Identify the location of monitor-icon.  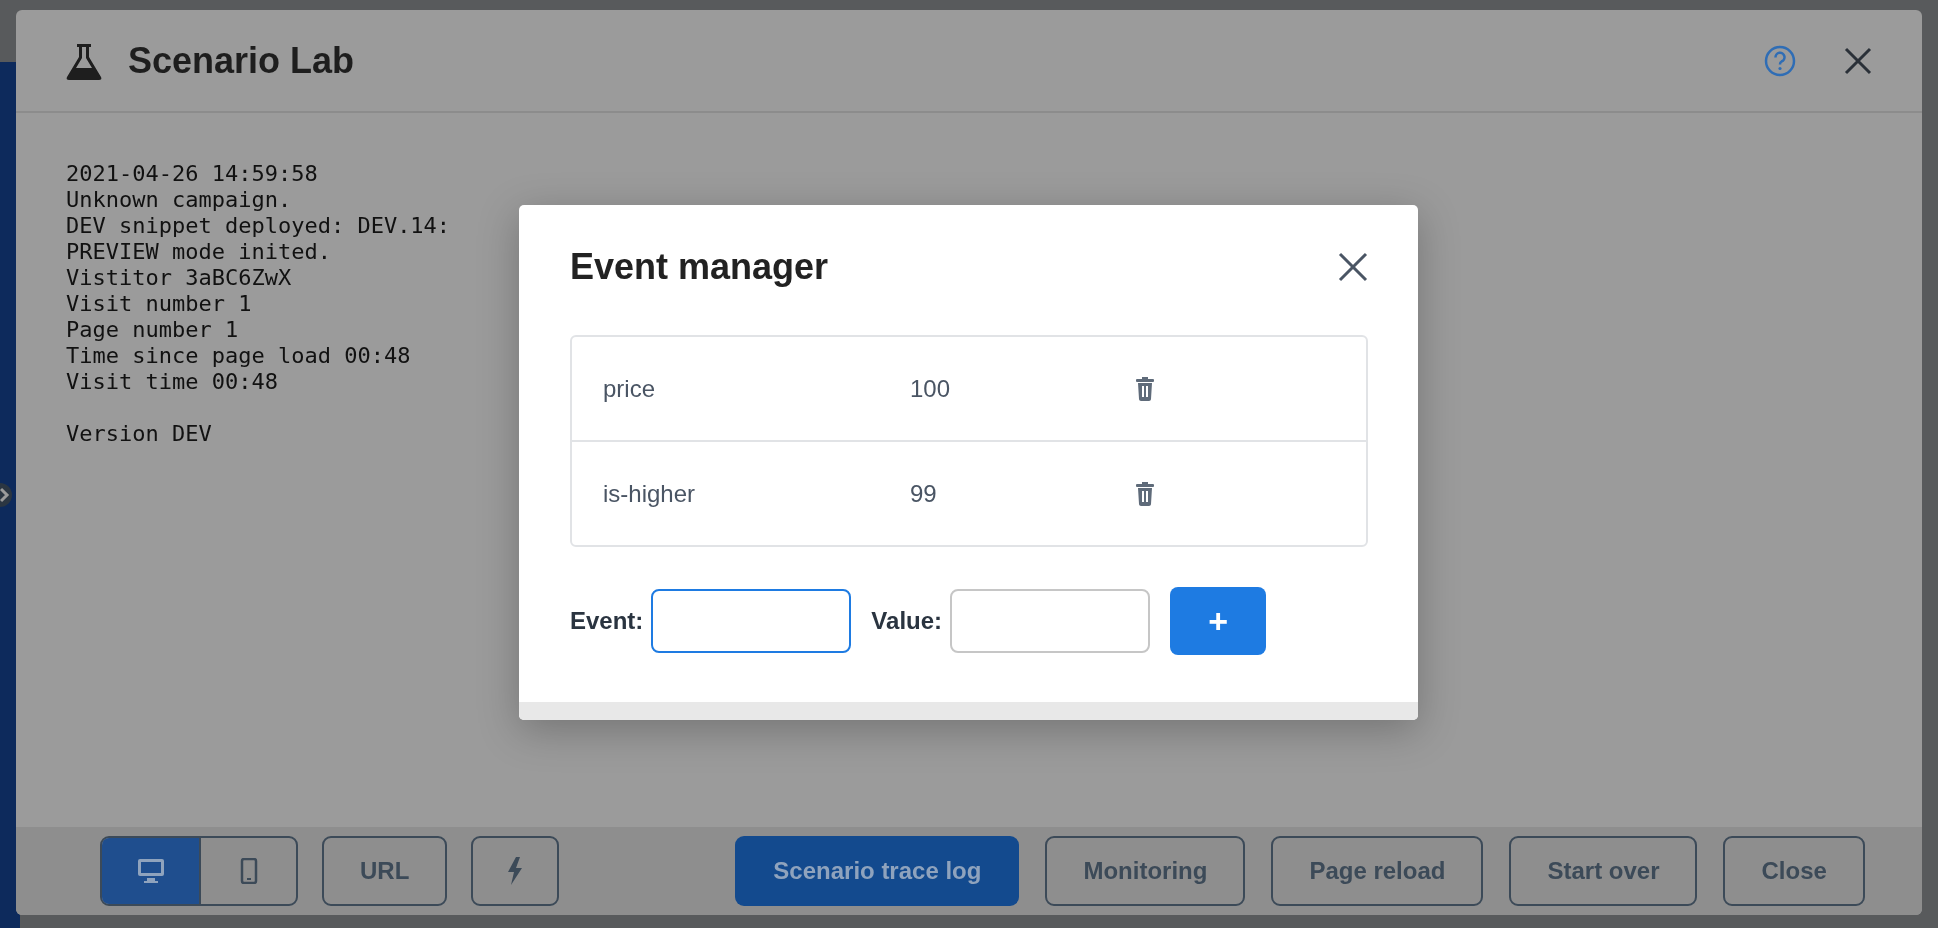
(150, 871).